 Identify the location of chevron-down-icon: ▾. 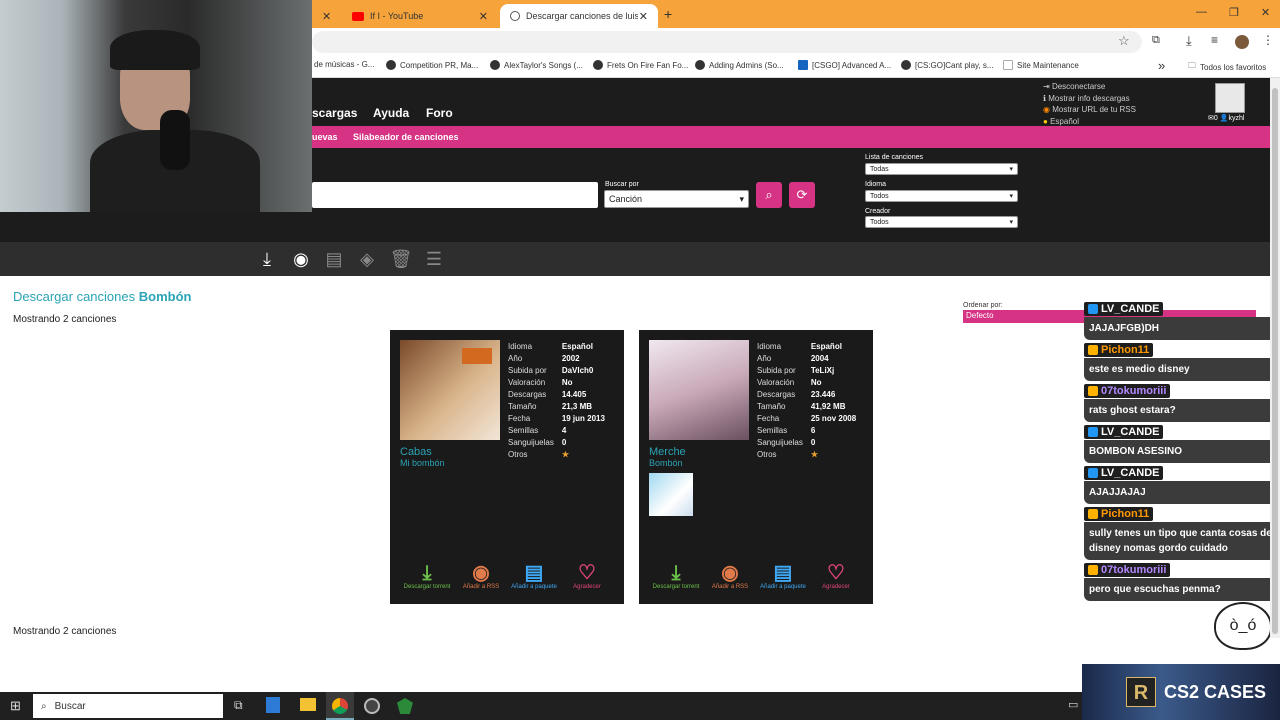
(1011, 169).